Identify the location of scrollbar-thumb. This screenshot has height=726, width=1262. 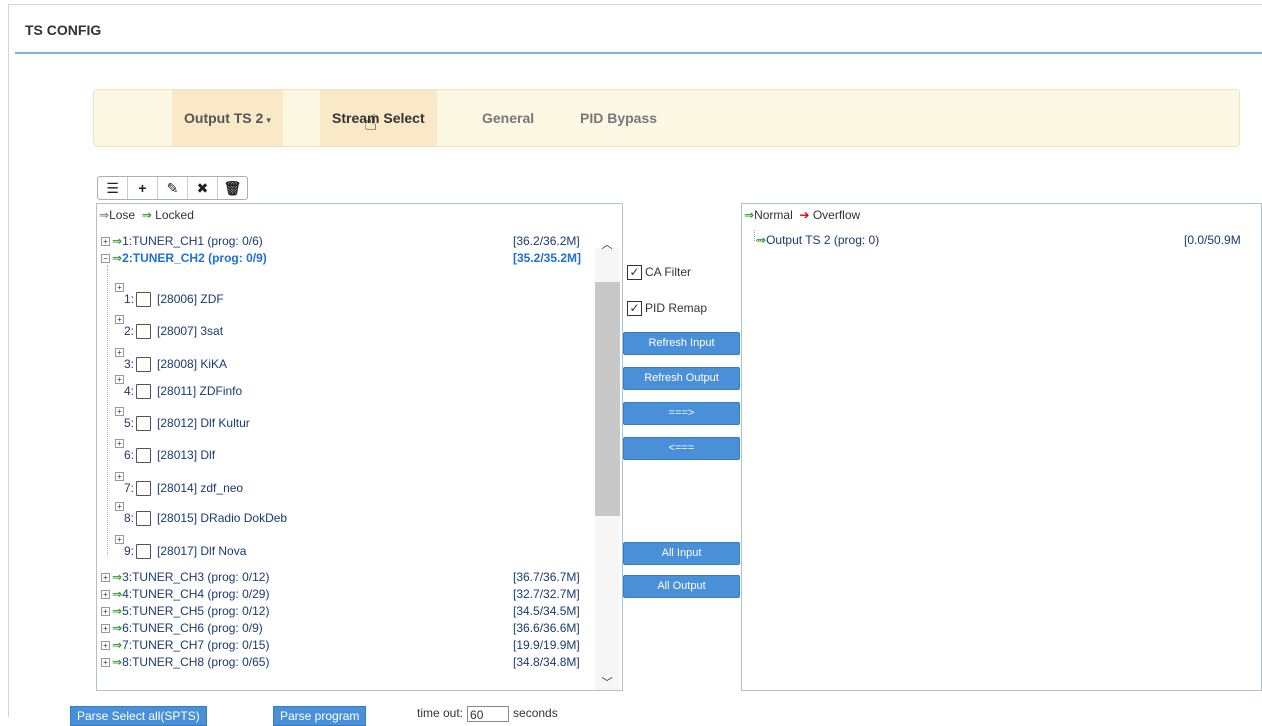
(607, 399).